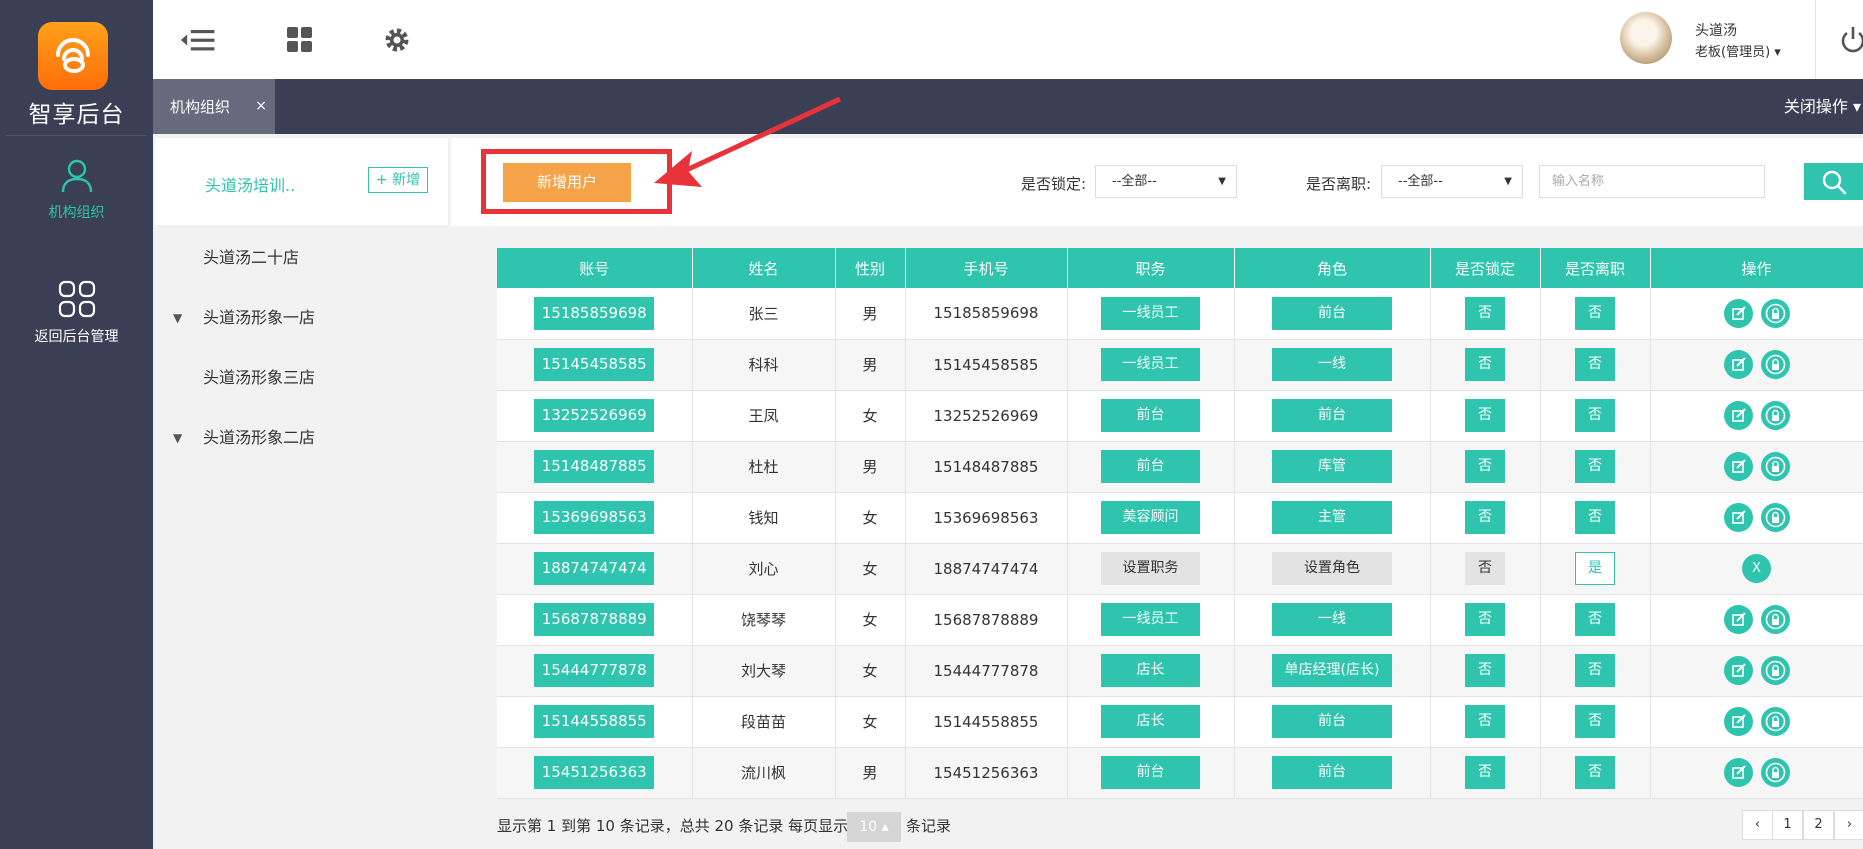 The image size is (1863, 849). Describe the element at coordinates (594, 568) in the screenshot. I see `account-button: 18874747474` at that location.